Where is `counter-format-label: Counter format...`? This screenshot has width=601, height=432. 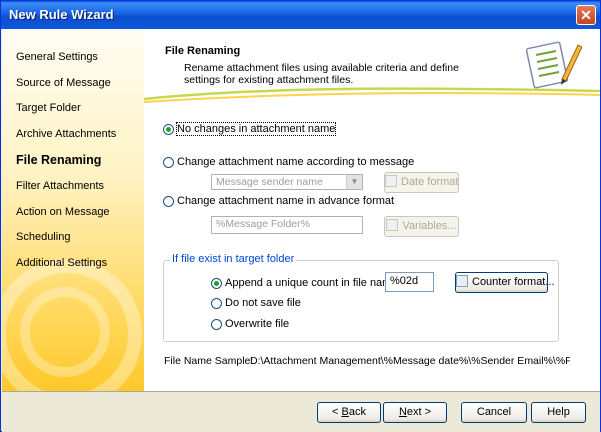
counter-format-label: Counter format... is located at coordinates (513, 282).